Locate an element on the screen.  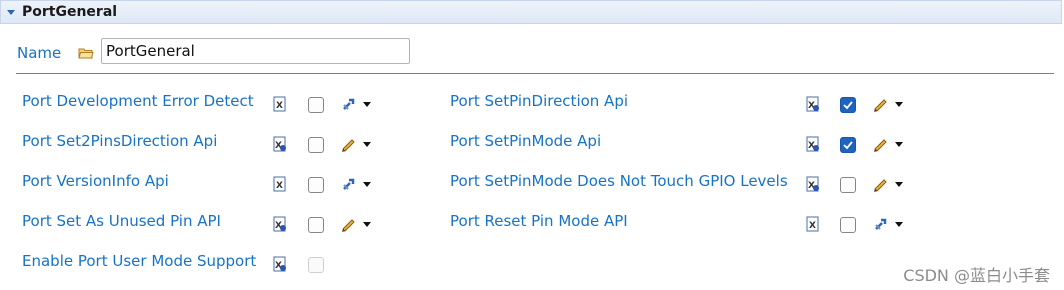
param-label-unused-pin: Port Set As Unused Pin API is located at coordinates (121, 221).